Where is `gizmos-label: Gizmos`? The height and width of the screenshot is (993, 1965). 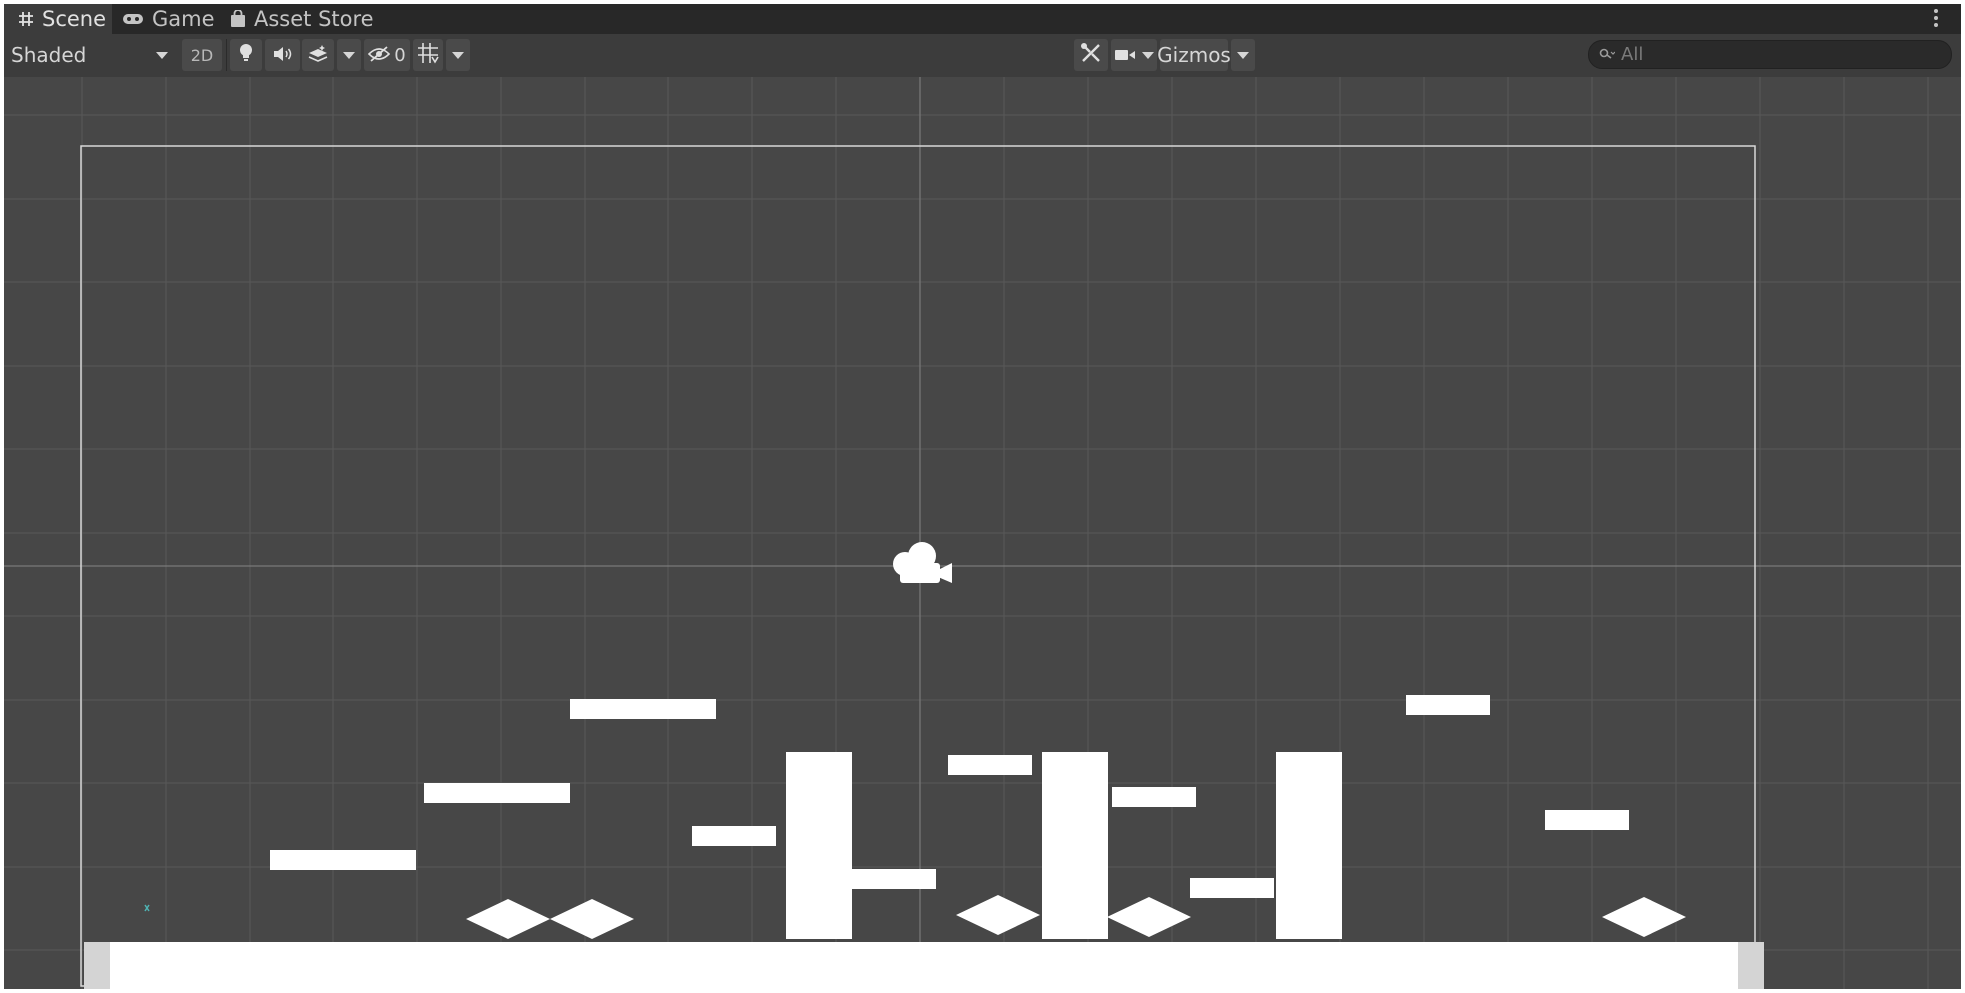
gizmos-label: Gizmos is located at coordinates (1194, 55).